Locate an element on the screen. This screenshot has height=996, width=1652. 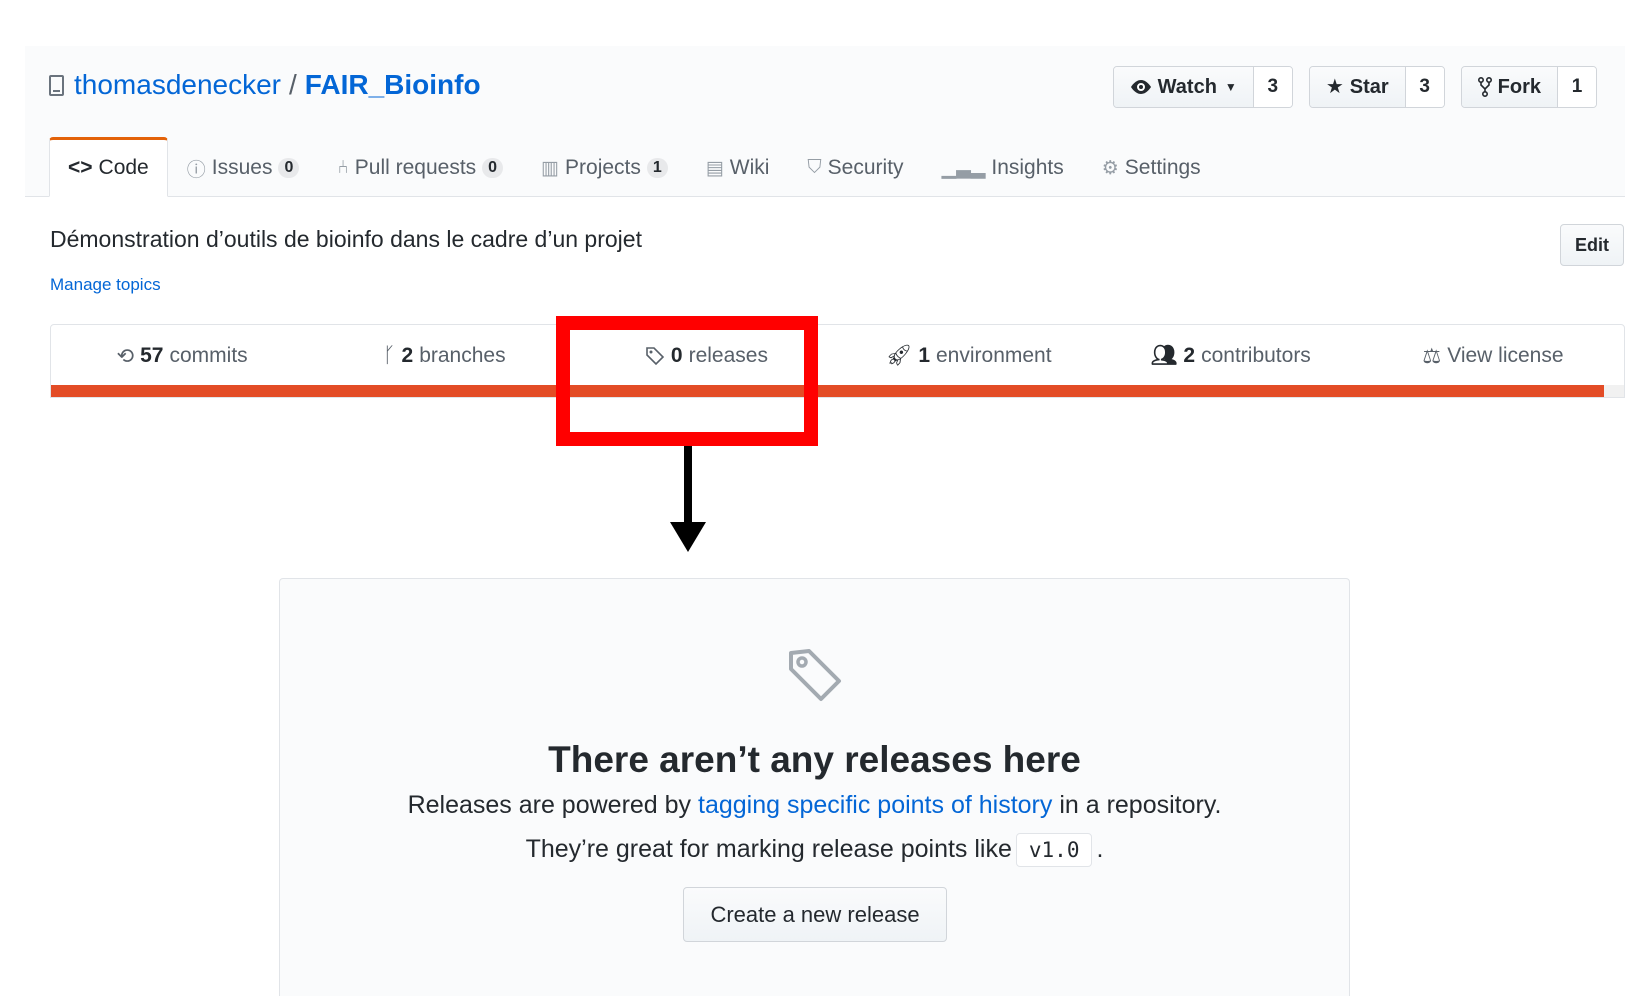
environments-link: 🚀︎ 1 environment is located at coordinates (969, 356).